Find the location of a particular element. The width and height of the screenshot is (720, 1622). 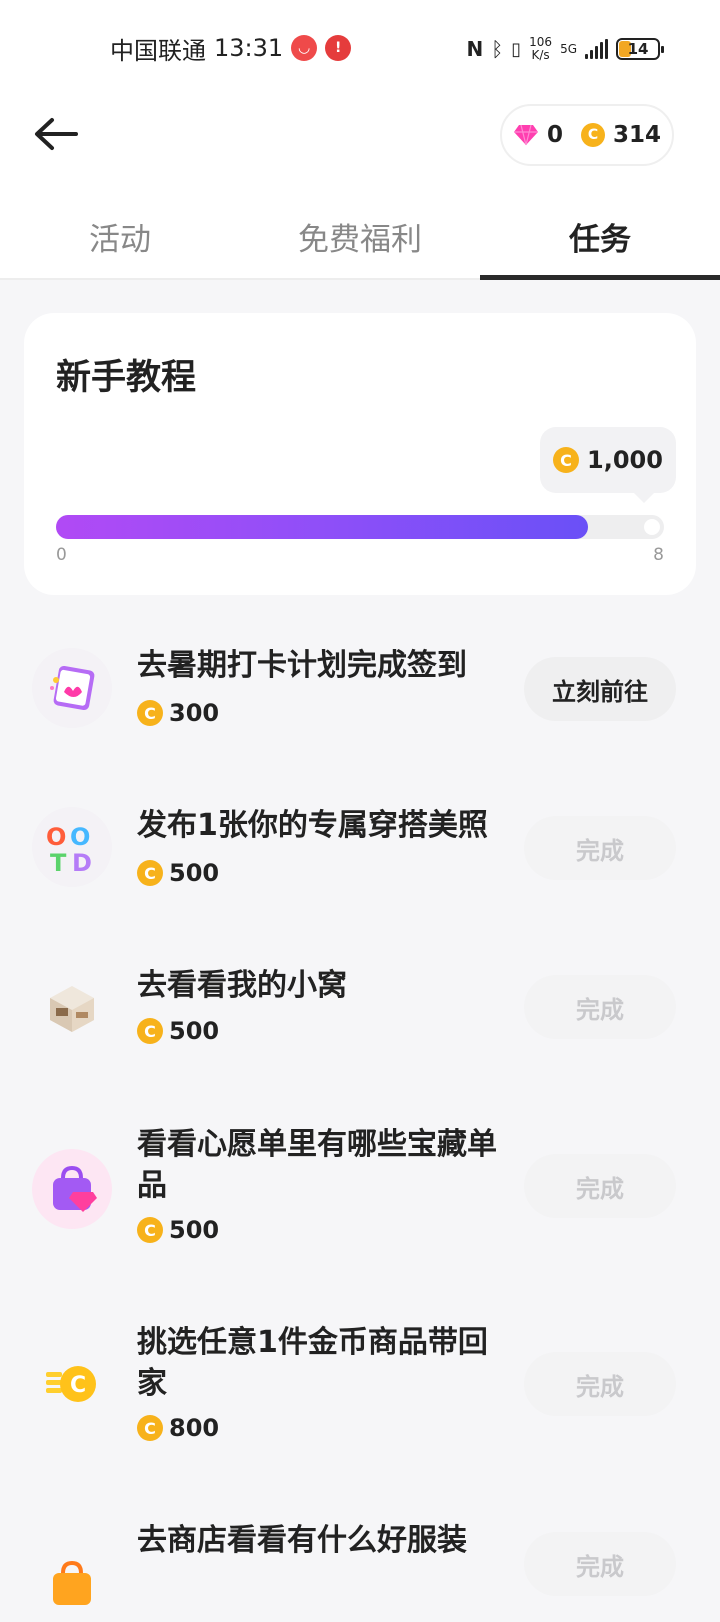

task-reward-amount: 800 is located at coordinates (194, 1428).